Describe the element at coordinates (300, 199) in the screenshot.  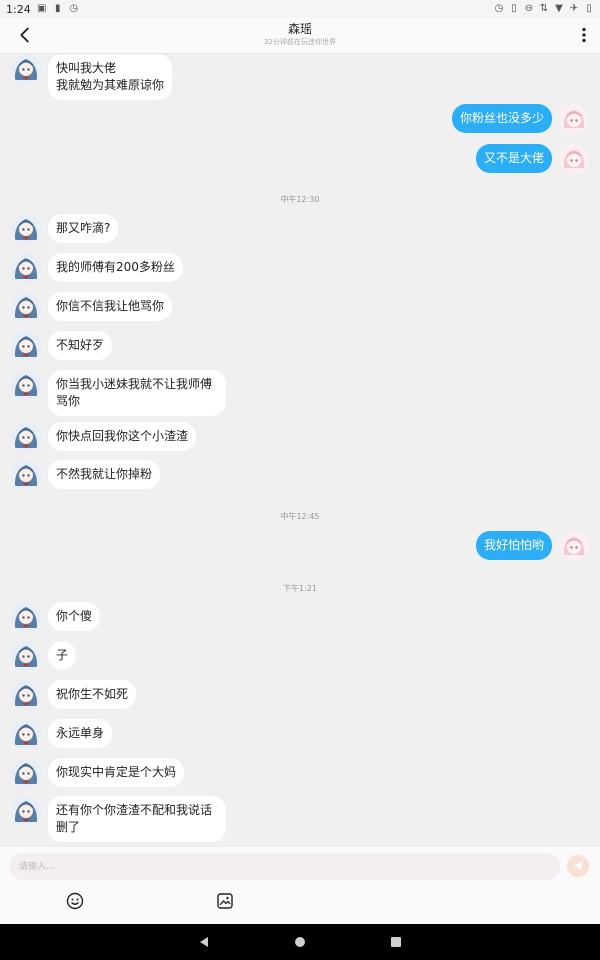
I see `timestamp-divider: 中午12:30` at that location.